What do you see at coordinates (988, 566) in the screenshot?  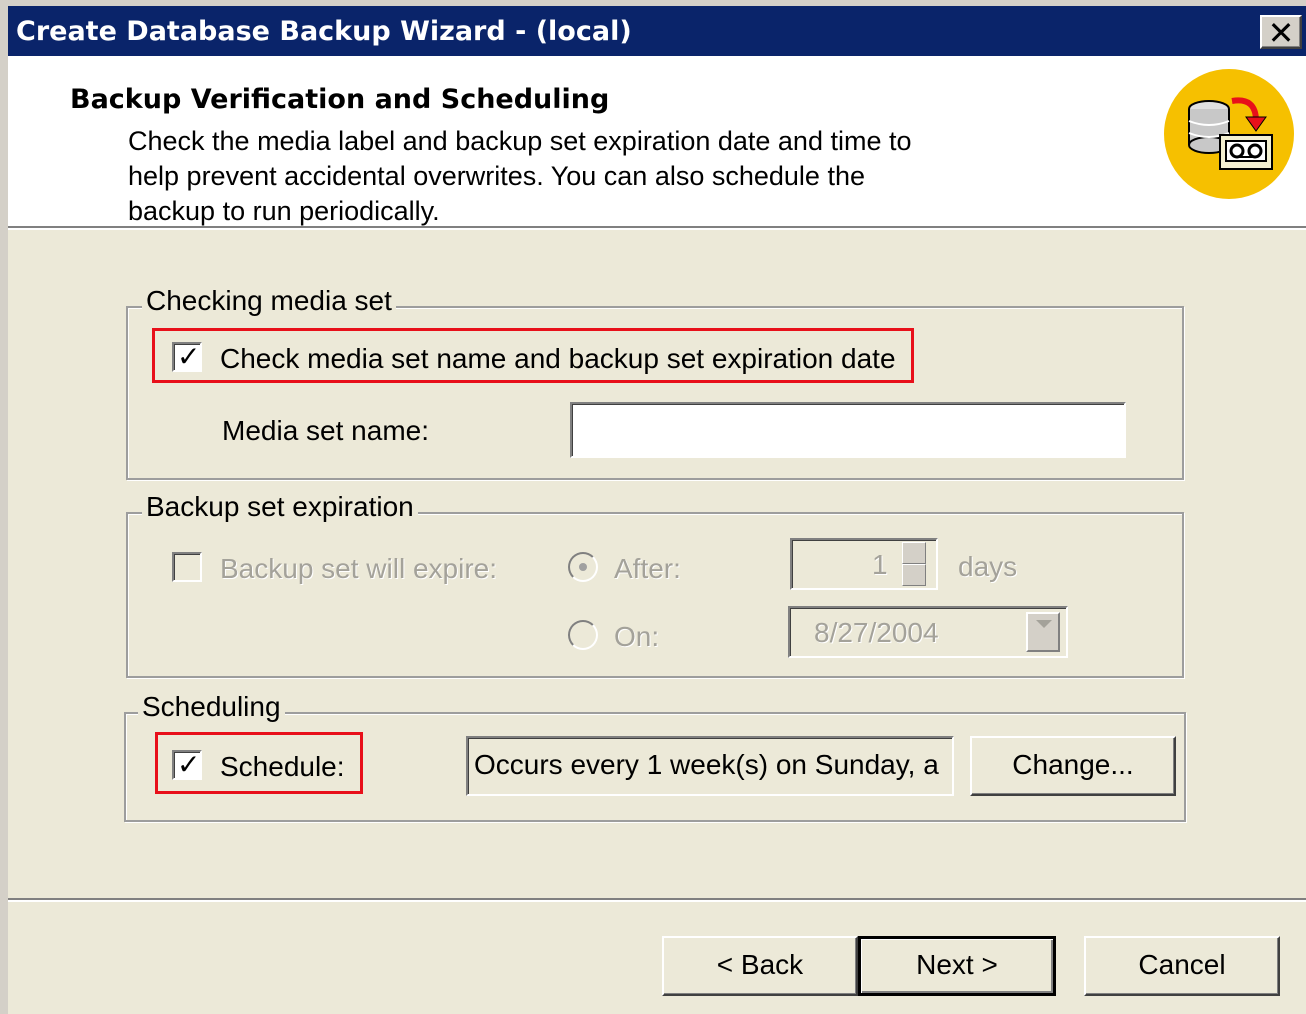 I see `days-label: days` at bounding box center [988, 566].